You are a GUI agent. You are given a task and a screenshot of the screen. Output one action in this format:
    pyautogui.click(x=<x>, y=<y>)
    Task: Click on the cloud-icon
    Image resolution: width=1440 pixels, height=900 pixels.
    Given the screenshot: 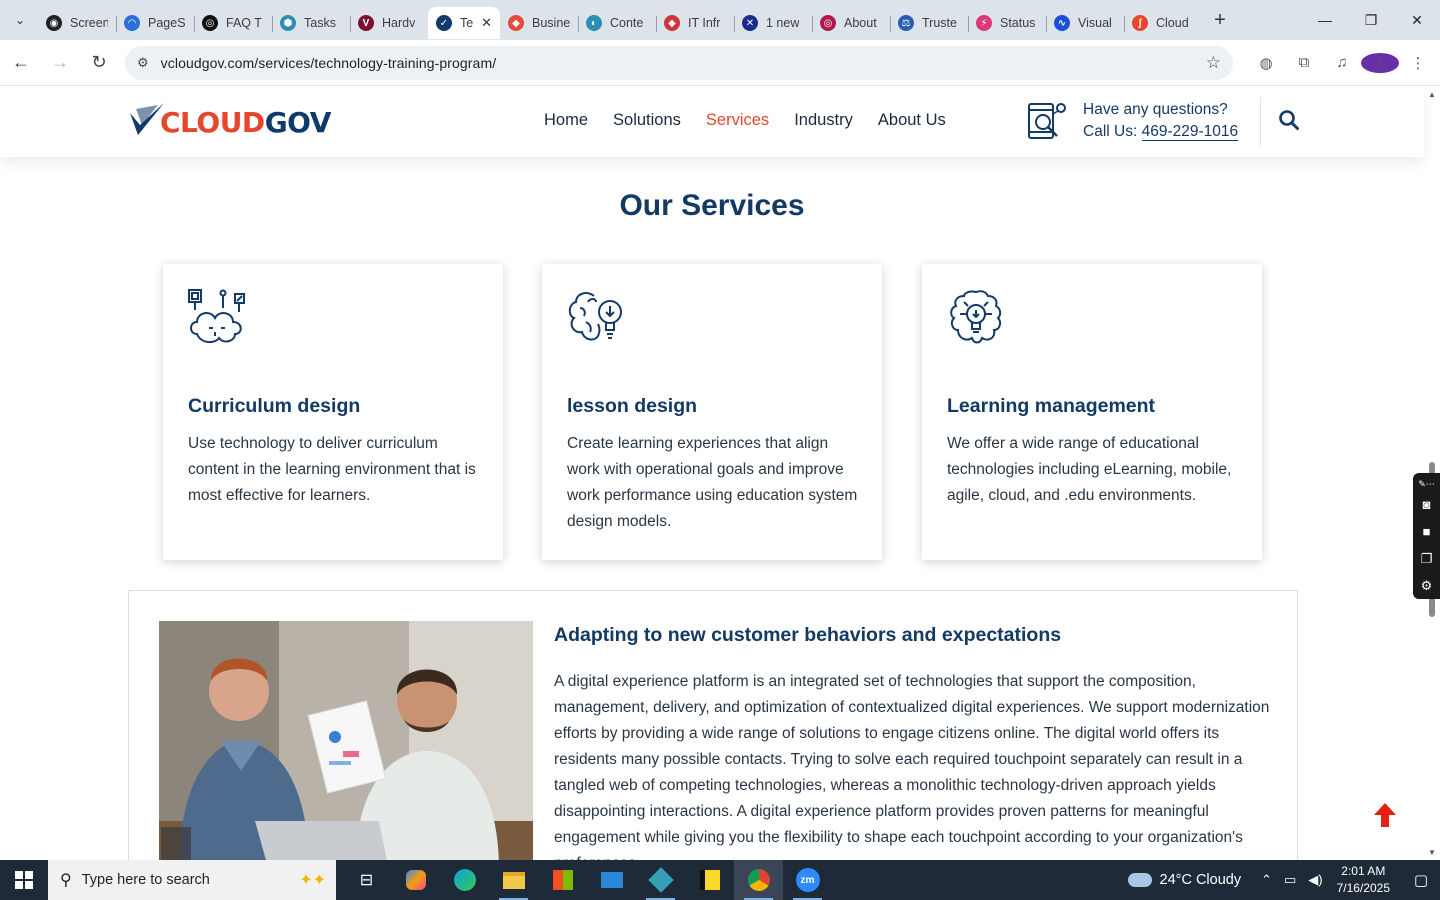 What is the action you would take?
    pyautogui.click(x=1139, y=880)
    